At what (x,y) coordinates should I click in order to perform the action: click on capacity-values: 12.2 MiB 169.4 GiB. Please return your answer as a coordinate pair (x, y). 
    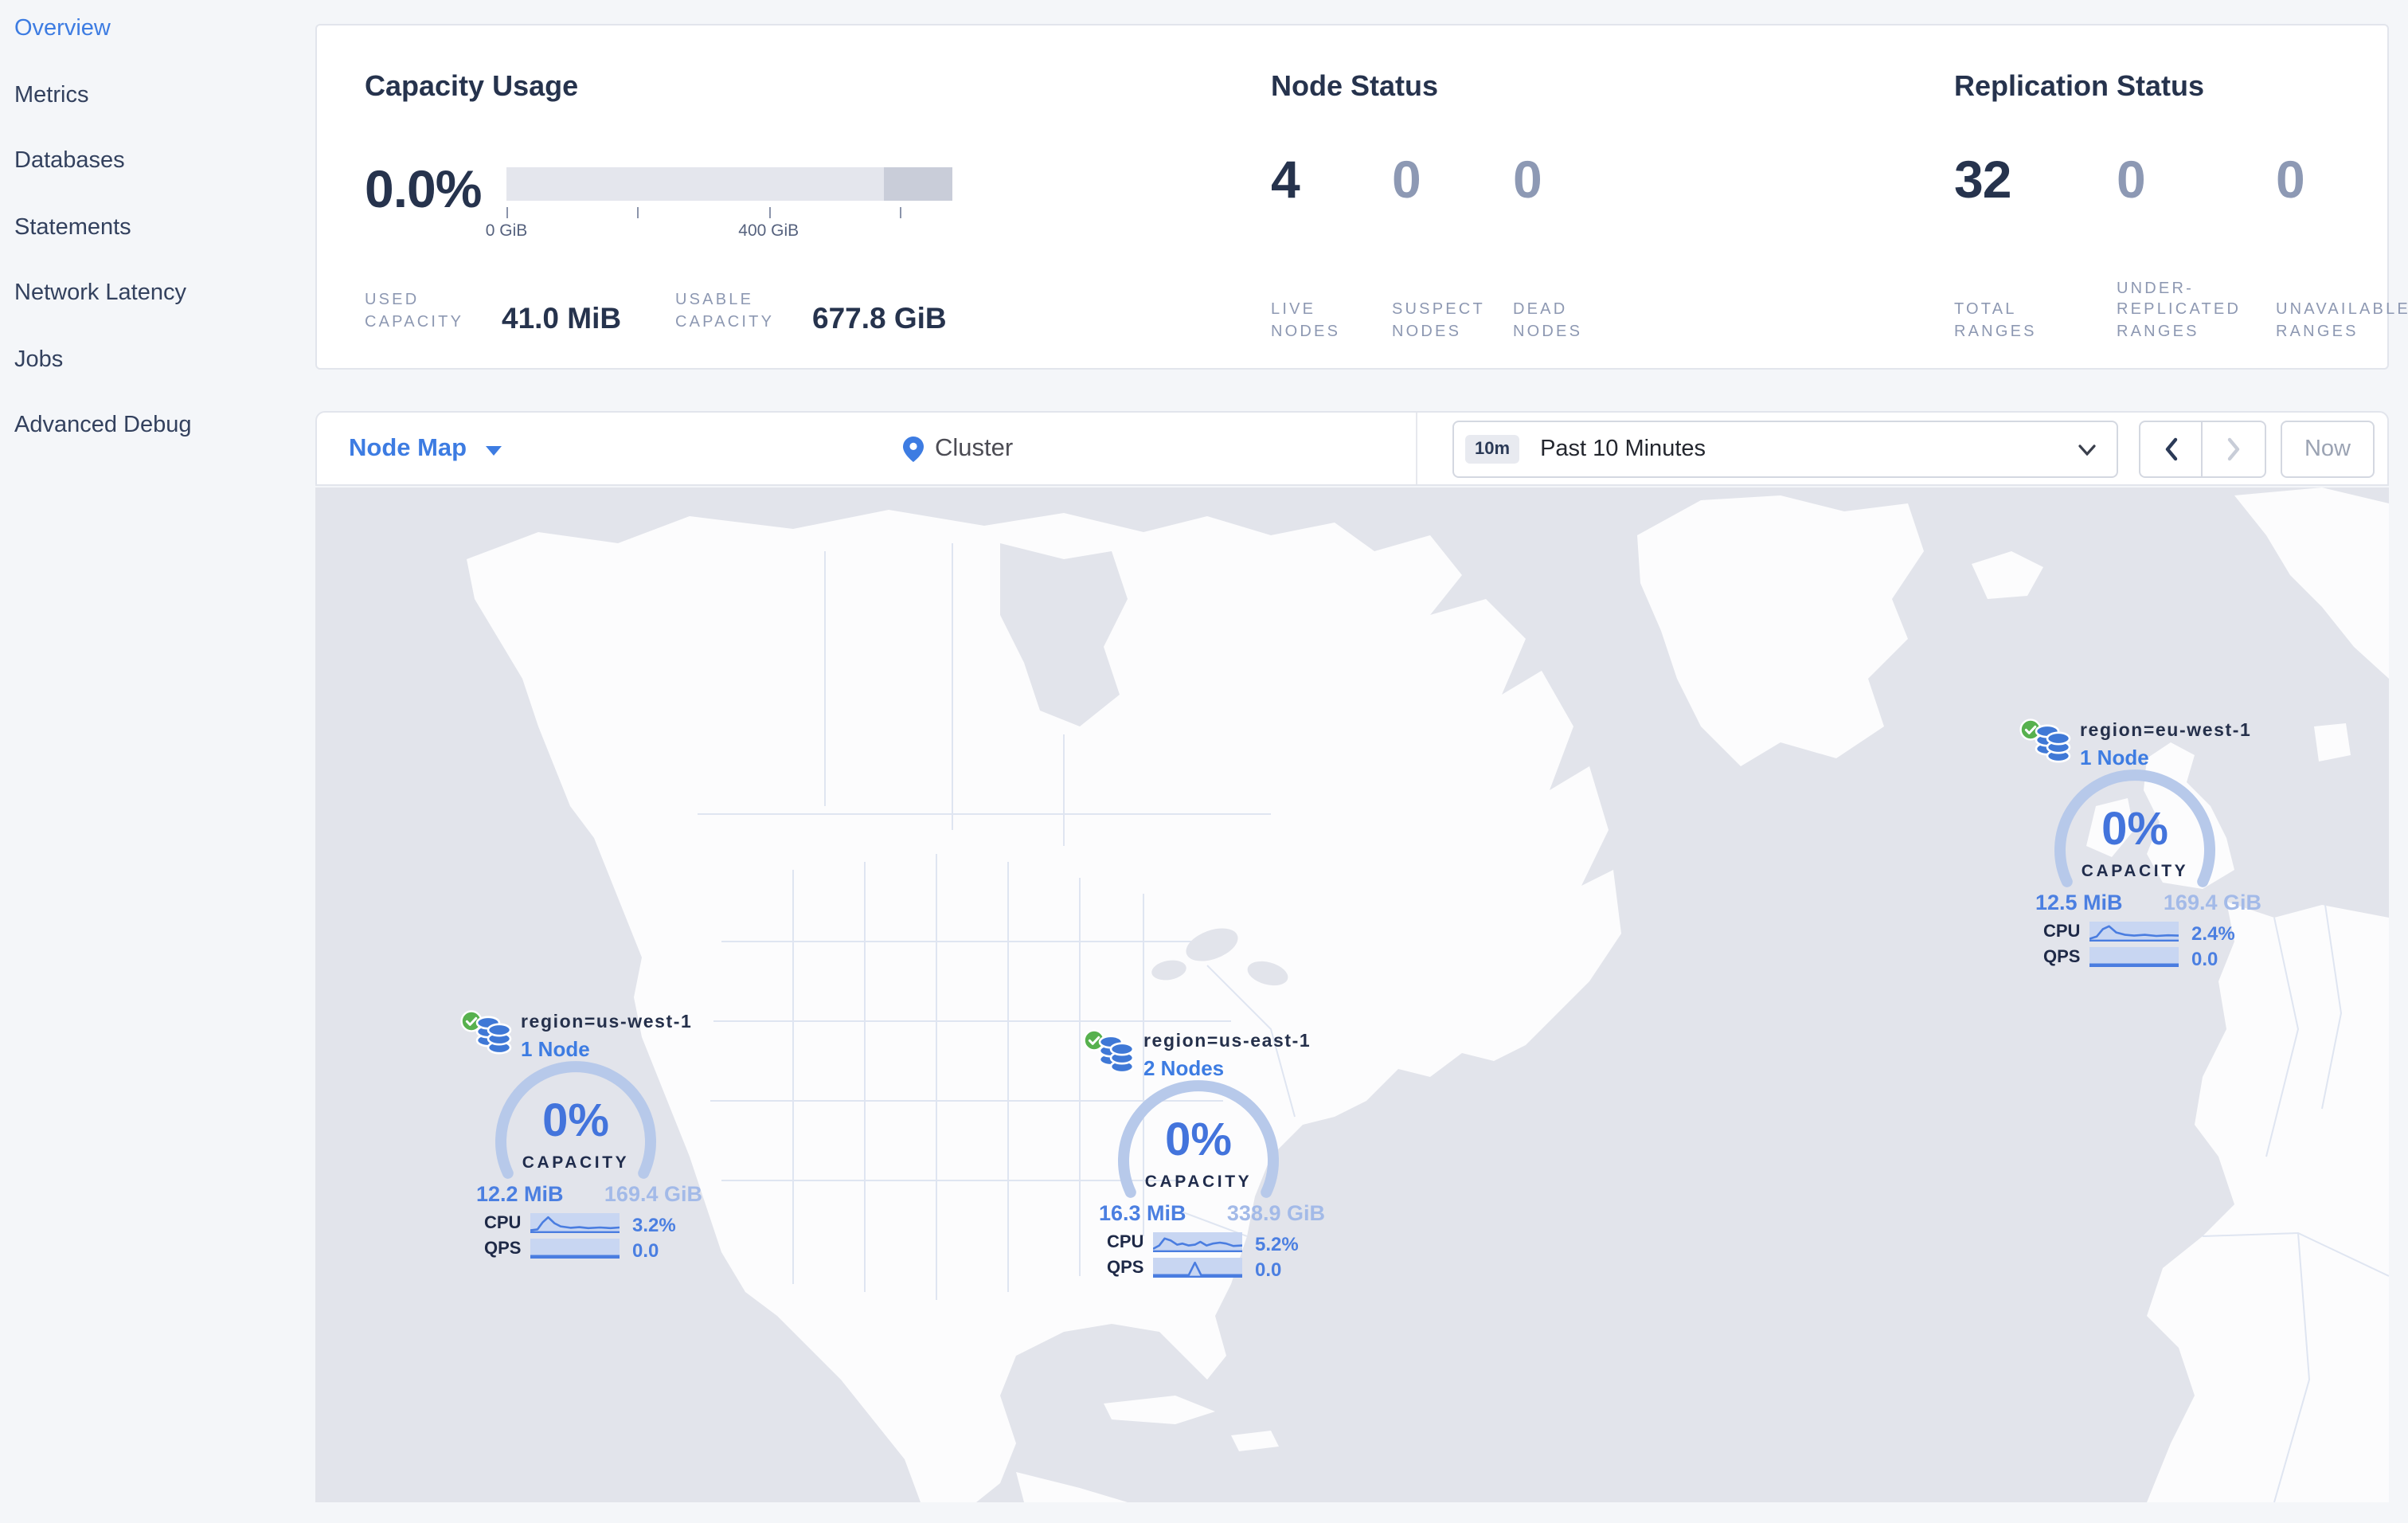
    Looking at the image, I should click on (589, 1194).